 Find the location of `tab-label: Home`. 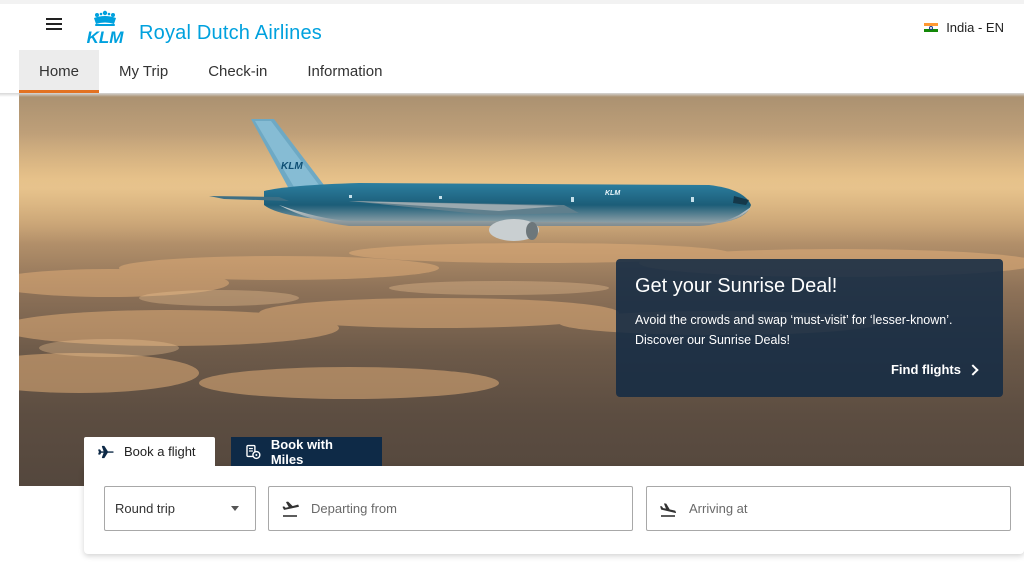

tab-label: Home is located at coordinates (59, 71).